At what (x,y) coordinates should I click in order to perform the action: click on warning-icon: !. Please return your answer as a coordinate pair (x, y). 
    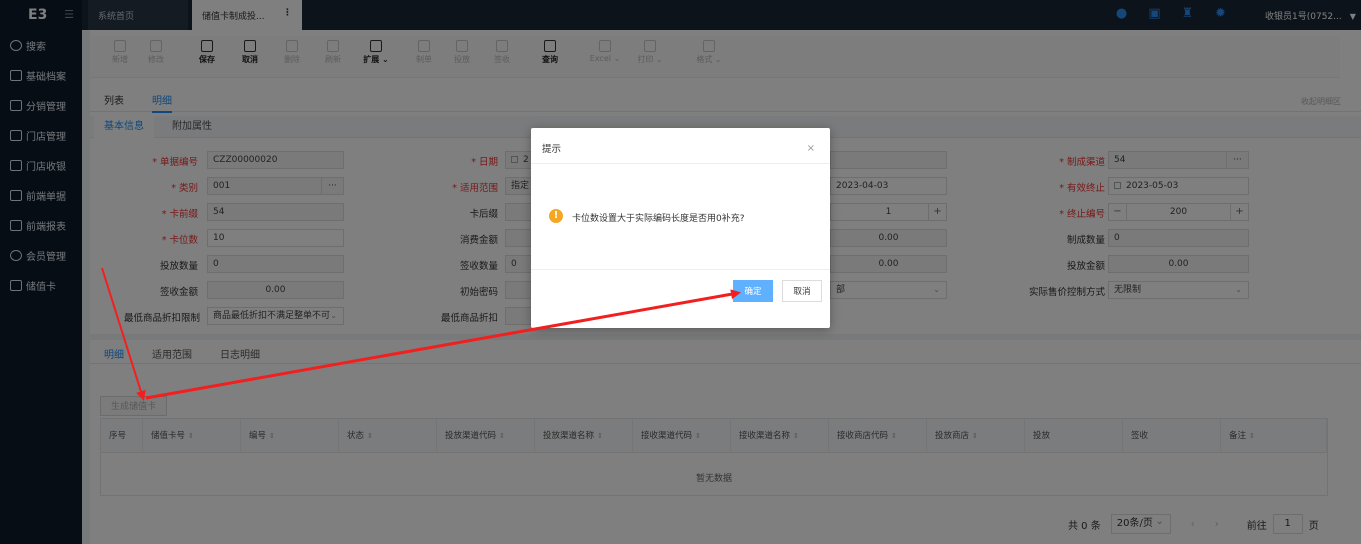
    Looking at the image, I should click on (556, 216).